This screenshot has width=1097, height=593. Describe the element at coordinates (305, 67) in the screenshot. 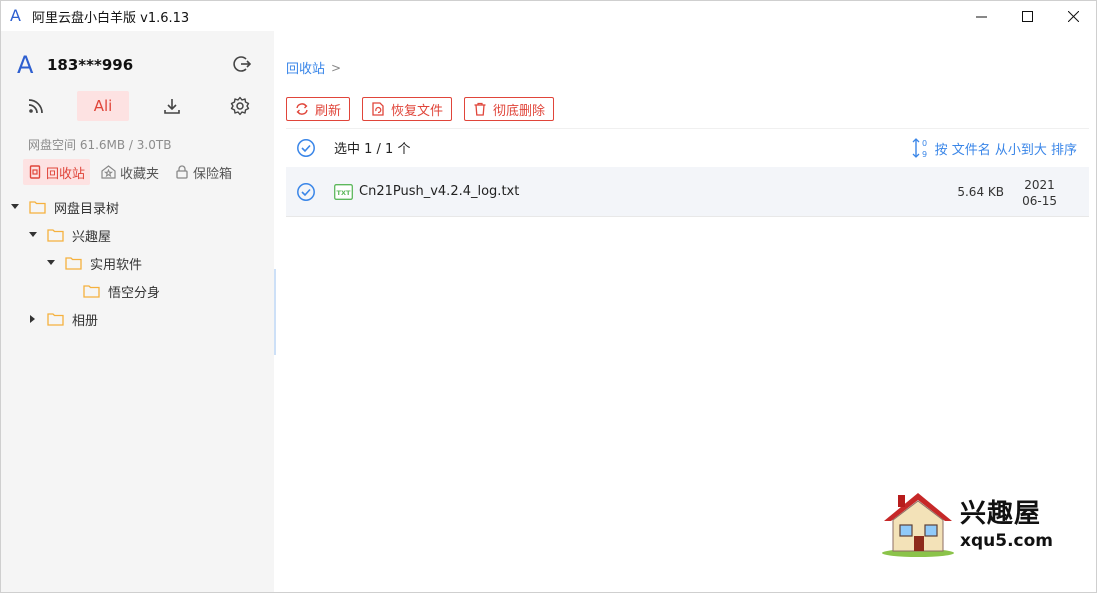

I see `breadcrumb-current: 回收站` at that location.